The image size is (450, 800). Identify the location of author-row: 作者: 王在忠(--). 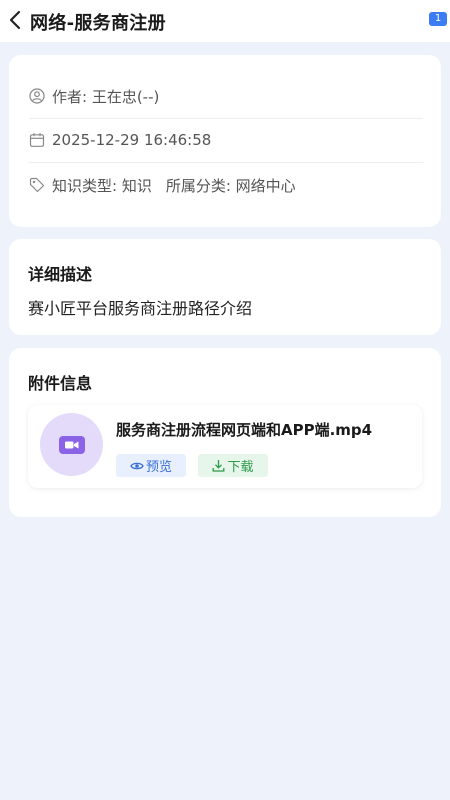
(226, 96).